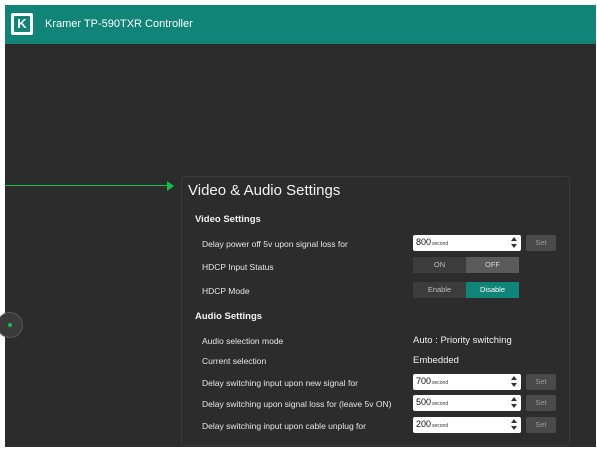 Image resolution: width=597 pixels, height=450 pixels. Describe the element at coordinates (424, 424) in the screenshot. I see `delay-cable-unplug-value: 200` at that location.